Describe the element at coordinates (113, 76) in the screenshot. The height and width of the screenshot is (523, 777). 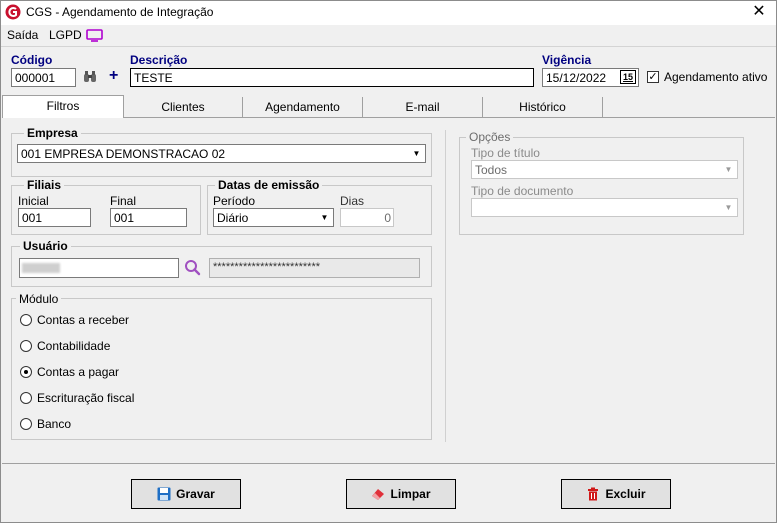
I see `add-button: +` at that location.